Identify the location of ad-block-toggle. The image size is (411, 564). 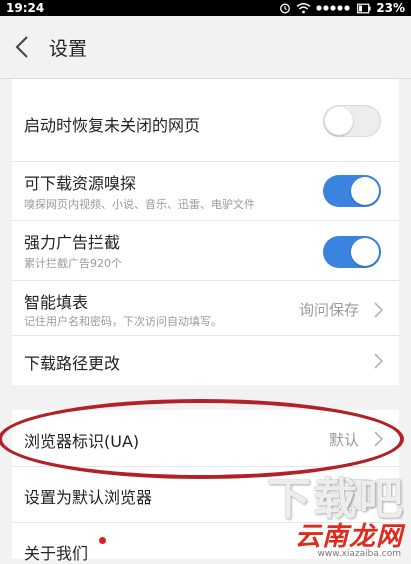
(352, 252).